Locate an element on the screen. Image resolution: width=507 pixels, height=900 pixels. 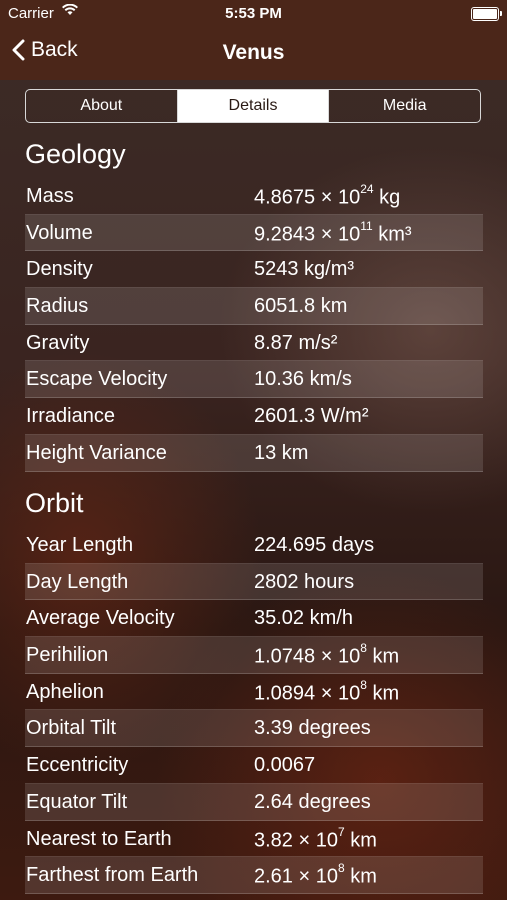
row-label: Radius is located at coordinates (57, 306).